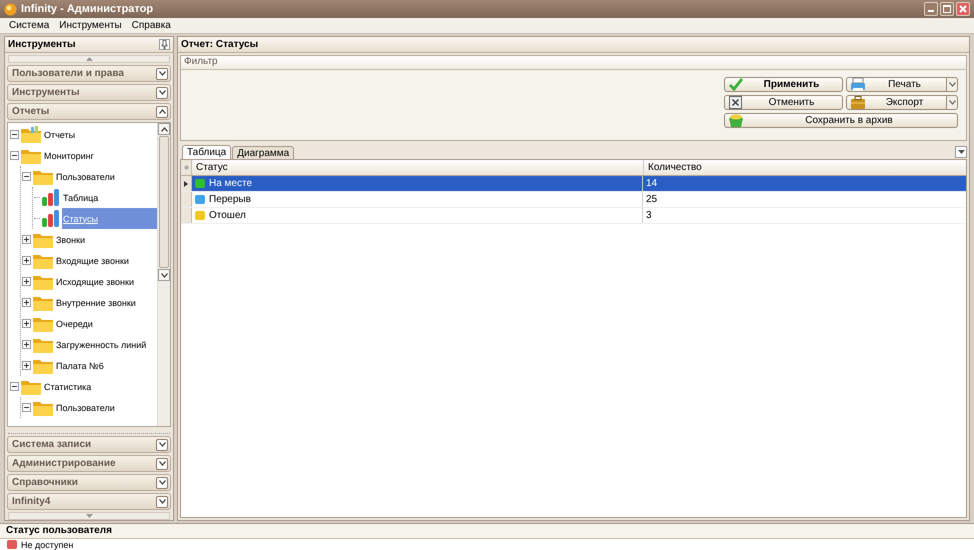  What do you see at coordinates (31, 111) in the screenshot?
I see `section-title: Отчеты` at bounding box center [31, 111].